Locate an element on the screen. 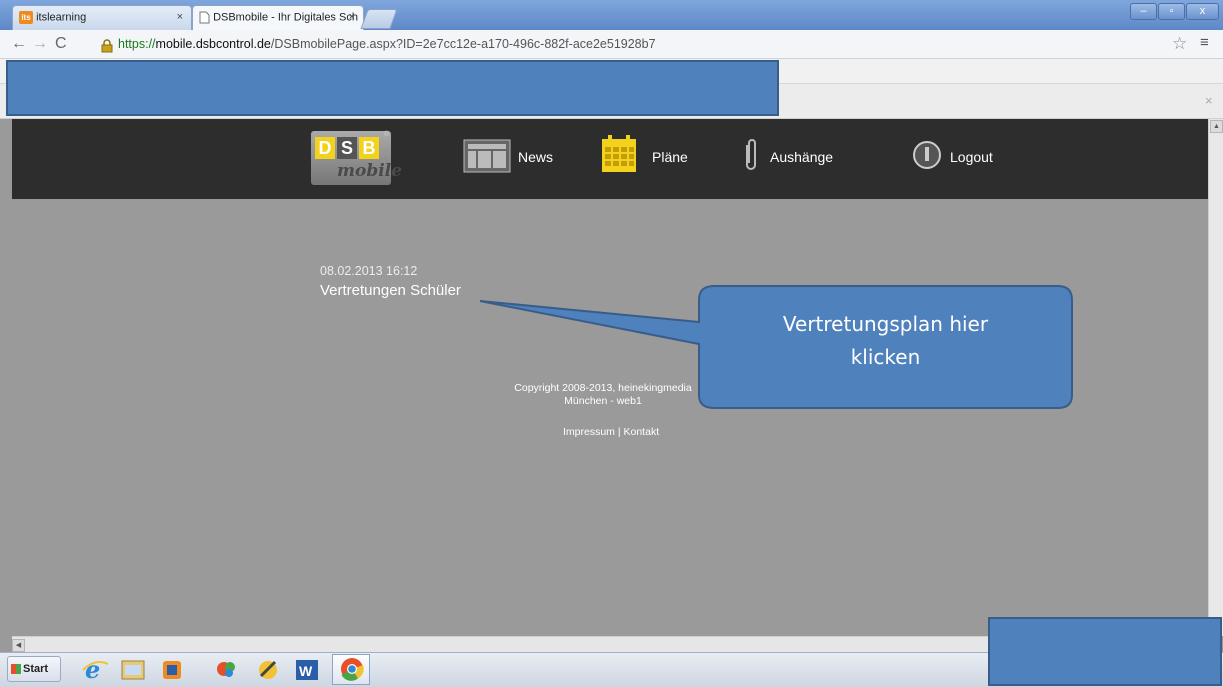 The image size is (1223, 687). footer-links: Impressum | Kontakt is located at coordinates (611, 432).